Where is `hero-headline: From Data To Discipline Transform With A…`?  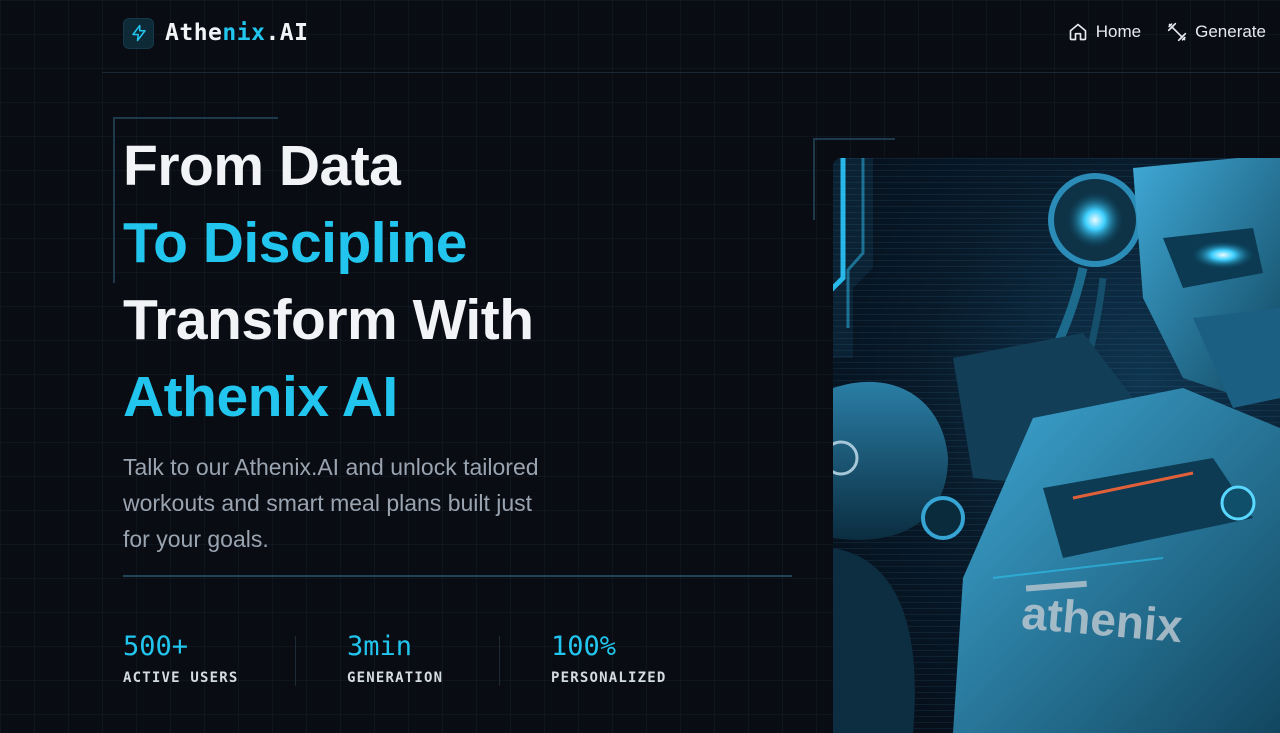
hero-headline: From Data To Discipline Transform With A… is located at coordinates (328, 282).